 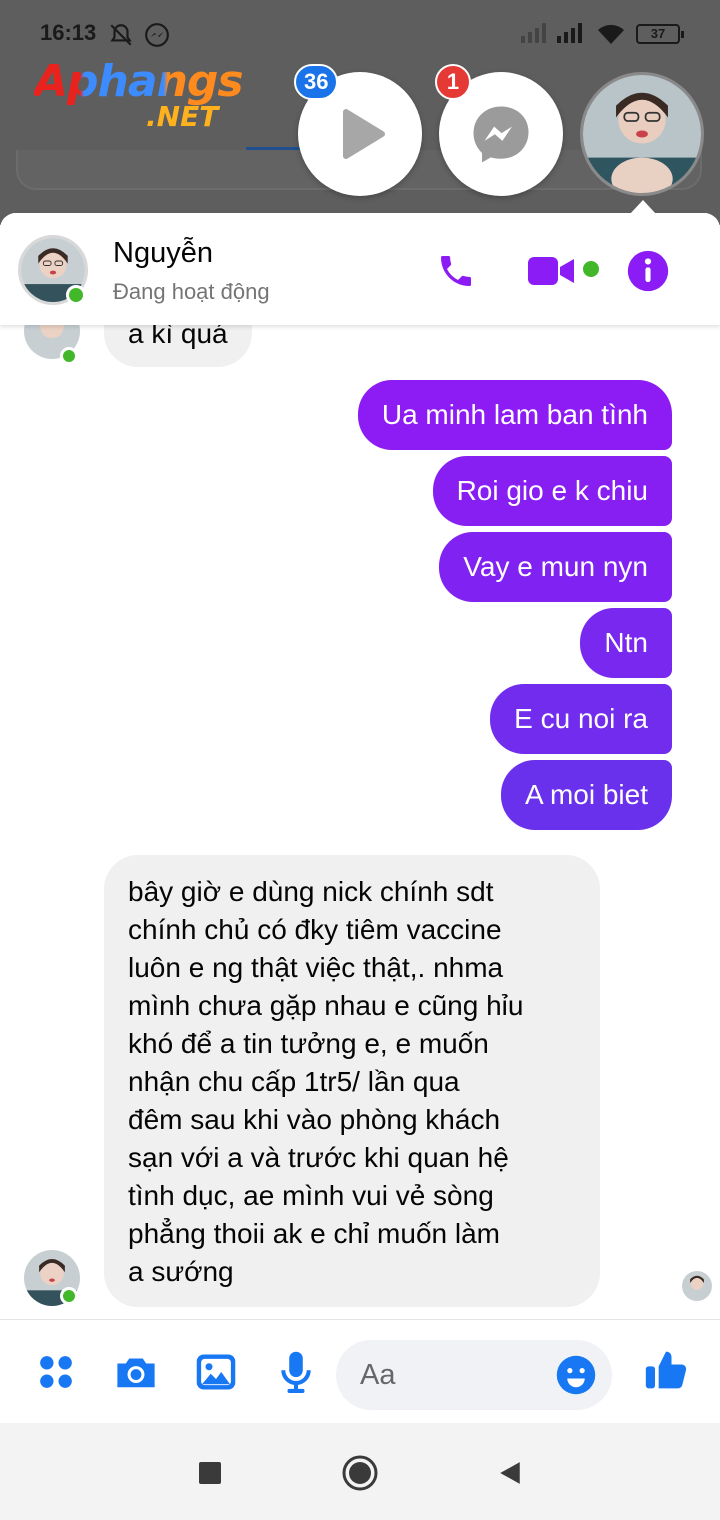 I want to click on recents-button, so click(x=210, y=1473).